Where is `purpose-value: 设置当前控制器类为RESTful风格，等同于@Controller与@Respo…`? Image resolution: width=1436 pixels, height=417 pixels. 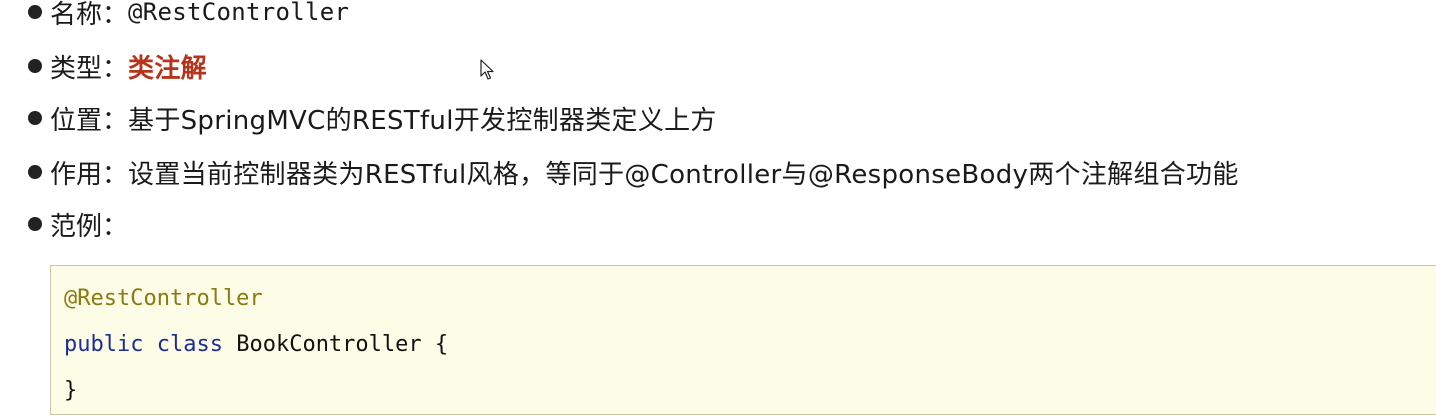 purpose-value: 设置当前控制器类为RESTful风格，等同于@Controller与@Respo… is located at coordinates (683, 174).